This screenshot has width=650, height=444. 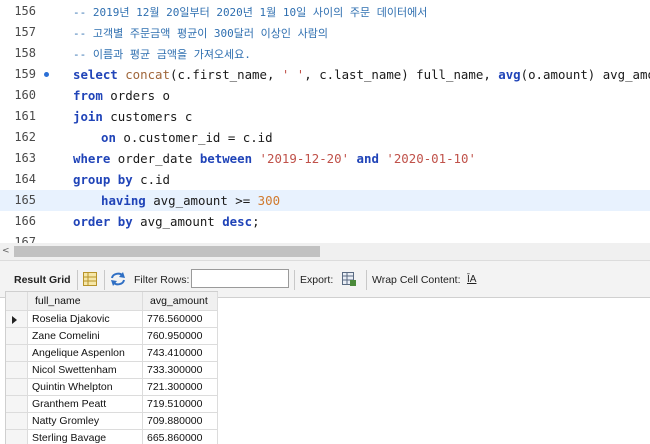 I want to click on scroll-left-arrow-icon: <, so click(x=6, y=251).